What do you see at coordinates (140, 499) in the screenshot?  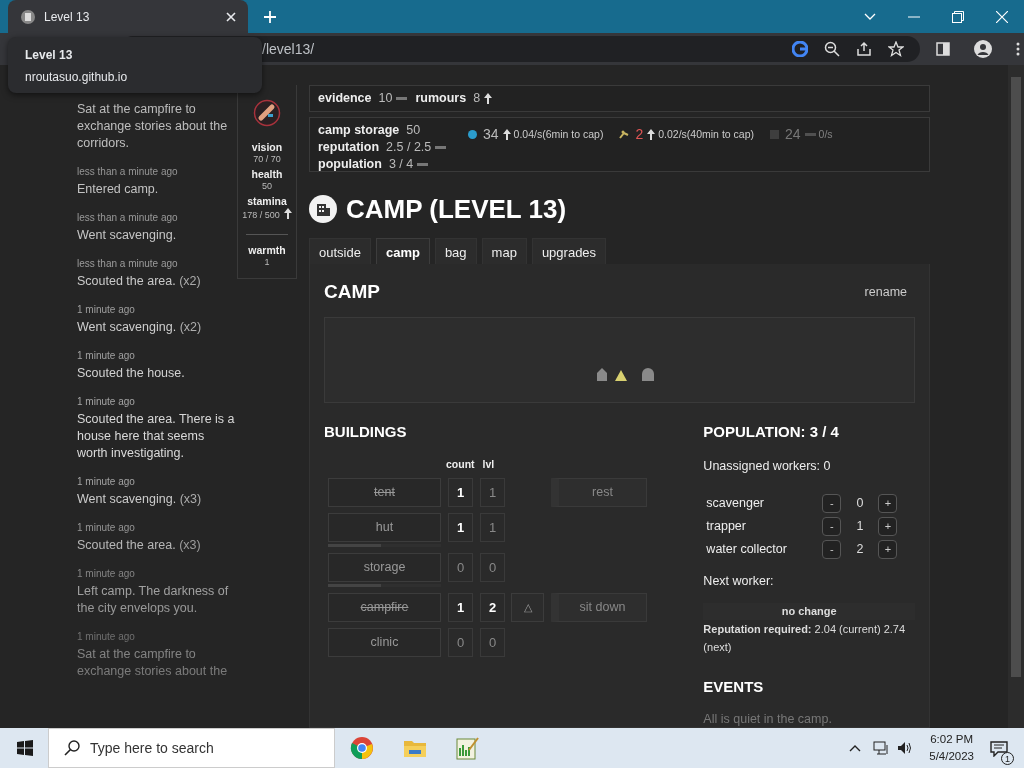 I see `log-message: Went scavenging. (x3)` at bounding box center [140, 499].